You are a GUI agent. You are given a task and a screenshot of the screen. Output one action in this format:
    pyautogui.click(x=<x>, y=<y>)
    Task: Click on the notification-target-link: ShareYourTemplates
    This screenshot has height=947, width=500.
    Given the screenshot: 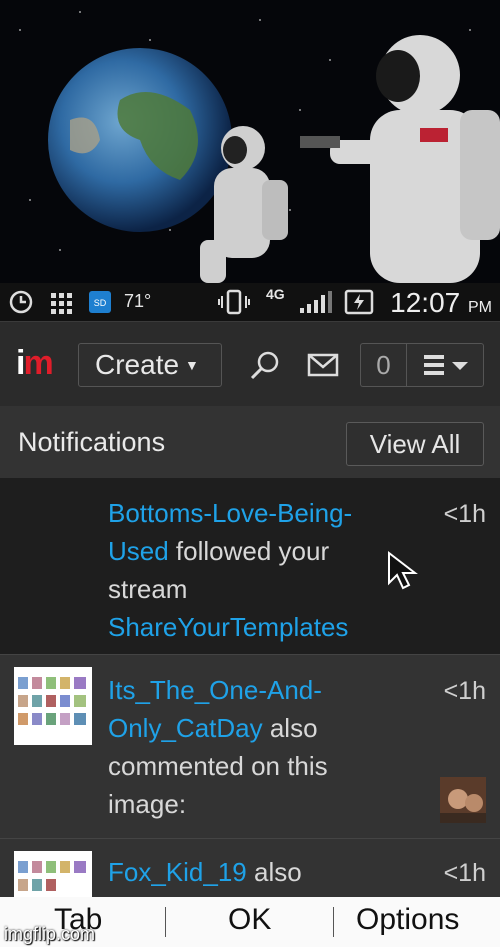 What is the action you would take?
    pyautogui.click(x=228, y=627)
    